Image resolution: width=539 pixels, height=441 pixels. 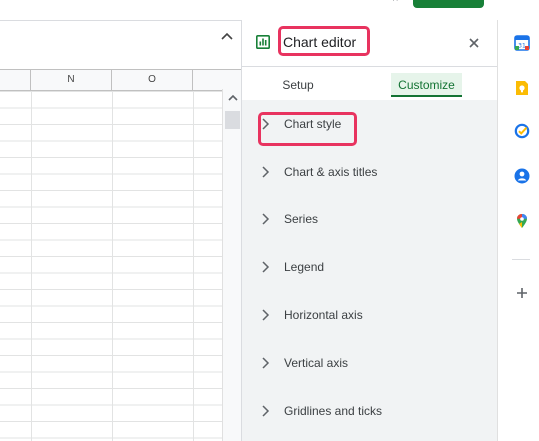 What do you see at coordinates (369, 315) in the screenshot?
I see `section-horizontal-axis: Horizontal axis` at bounding box center [369, 315].